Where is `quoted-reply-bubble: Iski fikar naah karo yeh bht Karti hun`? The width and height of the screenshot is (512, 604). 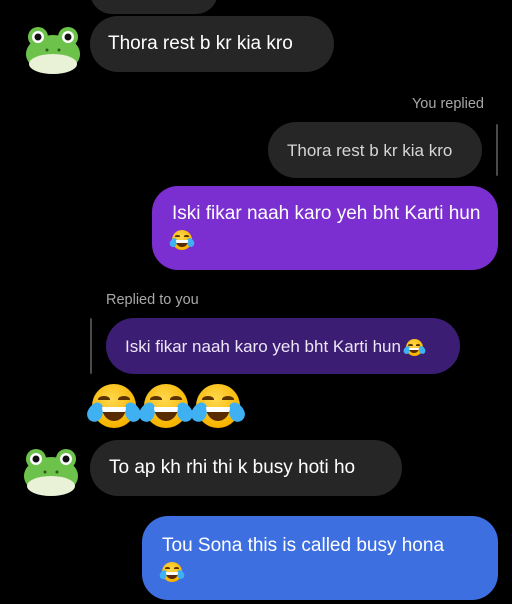 quoted-reply-bubble: Iski fikar naah karo yeh bht Karti hun is located at coordinates (283, 346).